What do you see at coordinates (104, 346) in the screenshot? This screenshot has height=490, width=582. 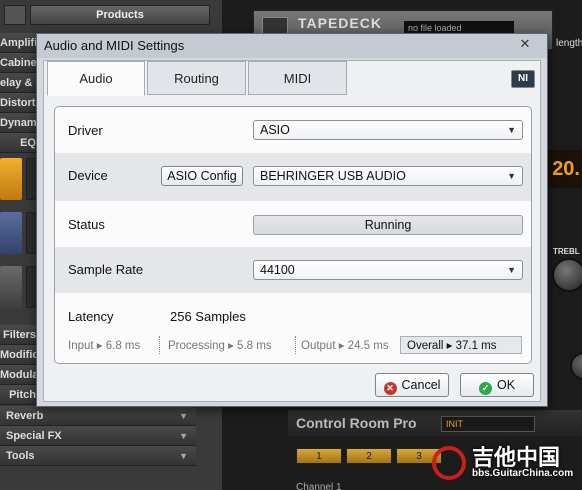 I see `latency-input: Input ▸ 6.8 ms` at bounding box center [104, 346].